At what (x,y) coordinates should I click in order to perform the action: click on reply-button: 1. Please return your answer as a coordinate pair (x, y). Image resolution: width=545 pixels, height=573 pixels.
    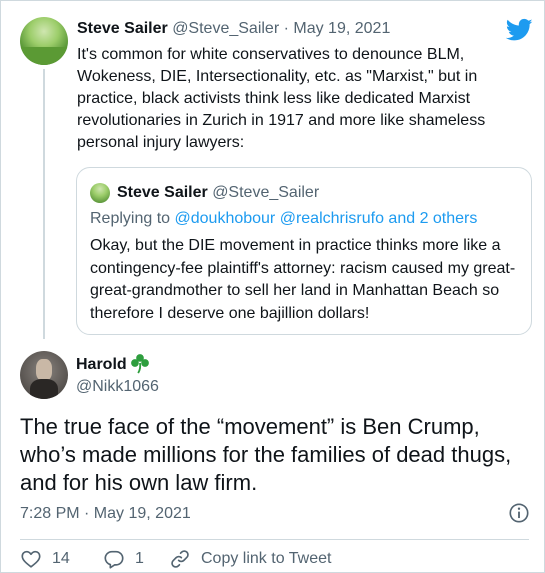
    Looking at the image, I should click on (123, 559).